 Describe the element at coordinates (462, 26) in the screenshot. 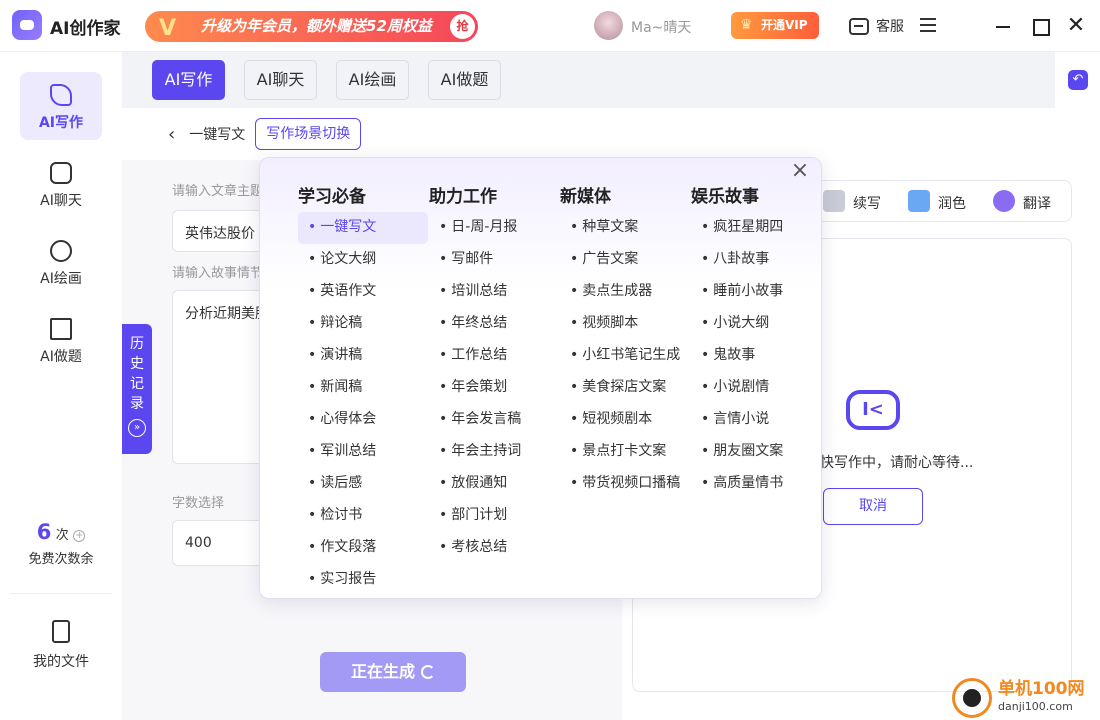

I see `promo-grab-badge: 抢` at that location.